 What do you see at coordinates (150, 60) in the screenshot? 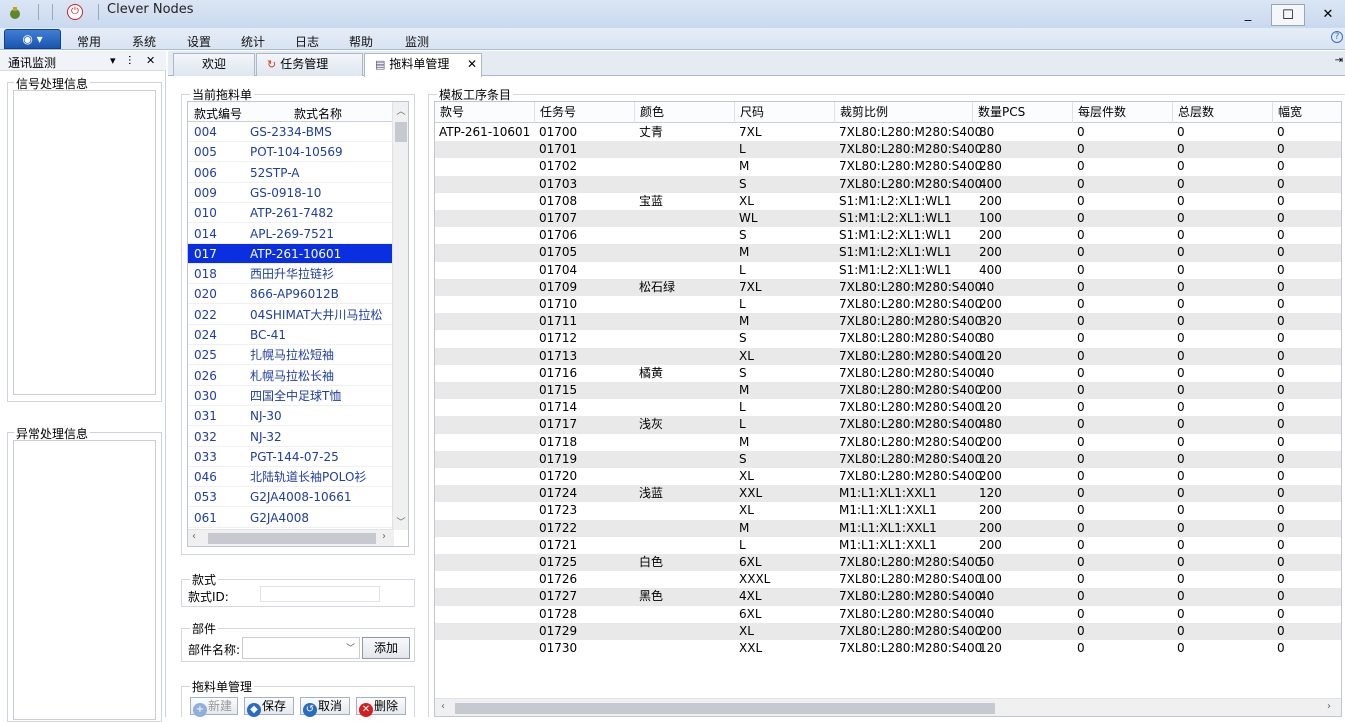
I see `close-panel-icon: ✕` at bounding box center [150, 60].